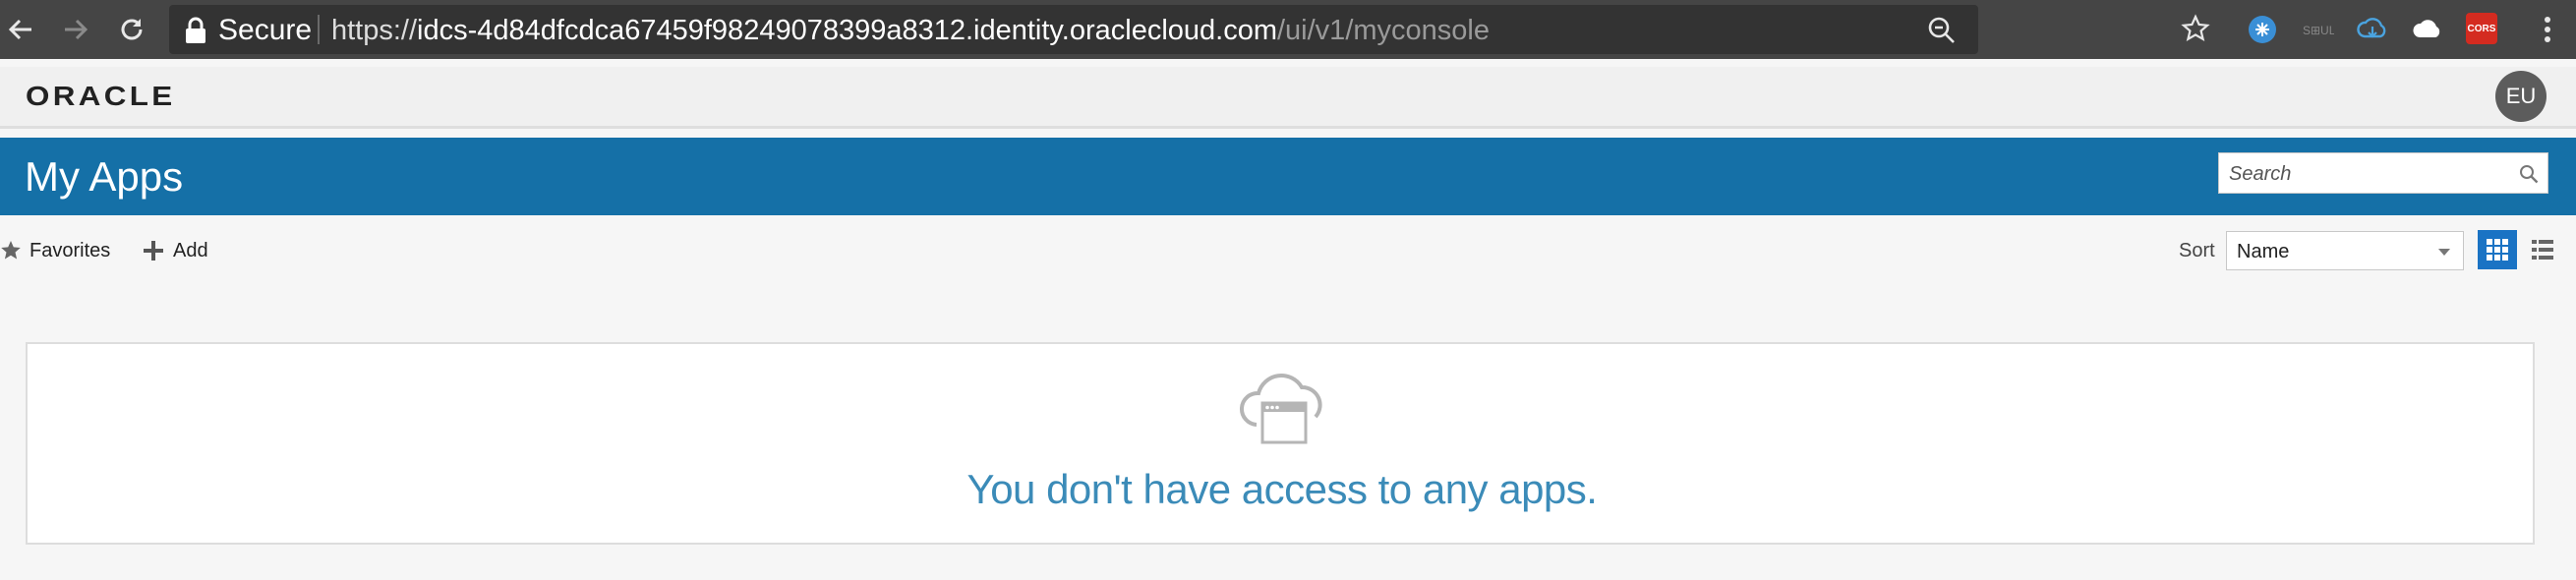  What do you see at coordinates (104, 176) in the screenshot?
I see `page-title: My Apps` at bounding box center [104, 176].